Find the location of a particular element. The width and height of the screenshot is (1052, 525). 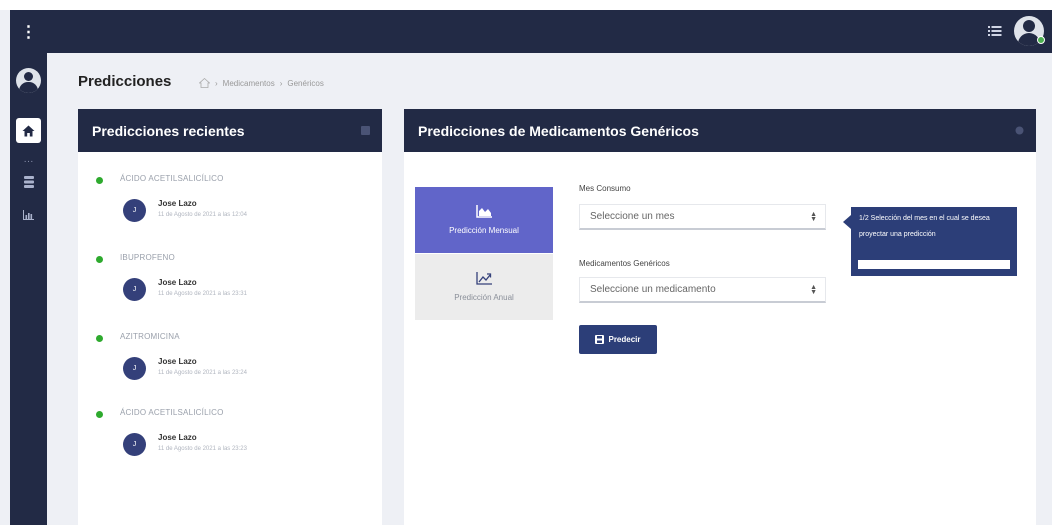

breadcrumb-item-medicamentos: Medicamentos is located at coordinates (249, 83).